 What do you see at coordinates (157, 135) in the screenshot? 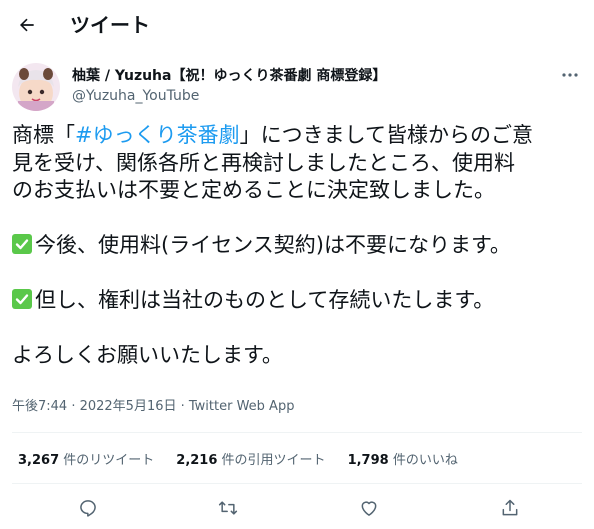
I see `hashtag-link: #ゆっくり茶番劇` at bounding box center [157, 135].